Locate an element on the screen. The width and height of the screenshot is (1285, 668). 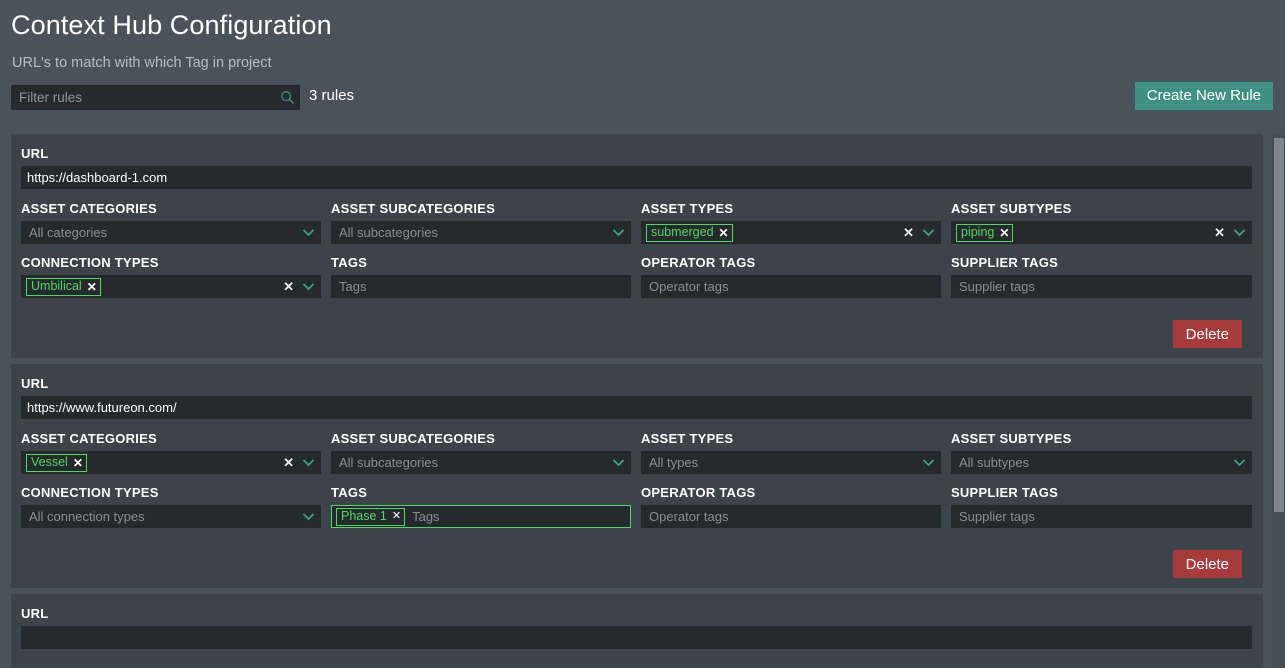
delete-row: Delete is located at coordinates (636, 558).